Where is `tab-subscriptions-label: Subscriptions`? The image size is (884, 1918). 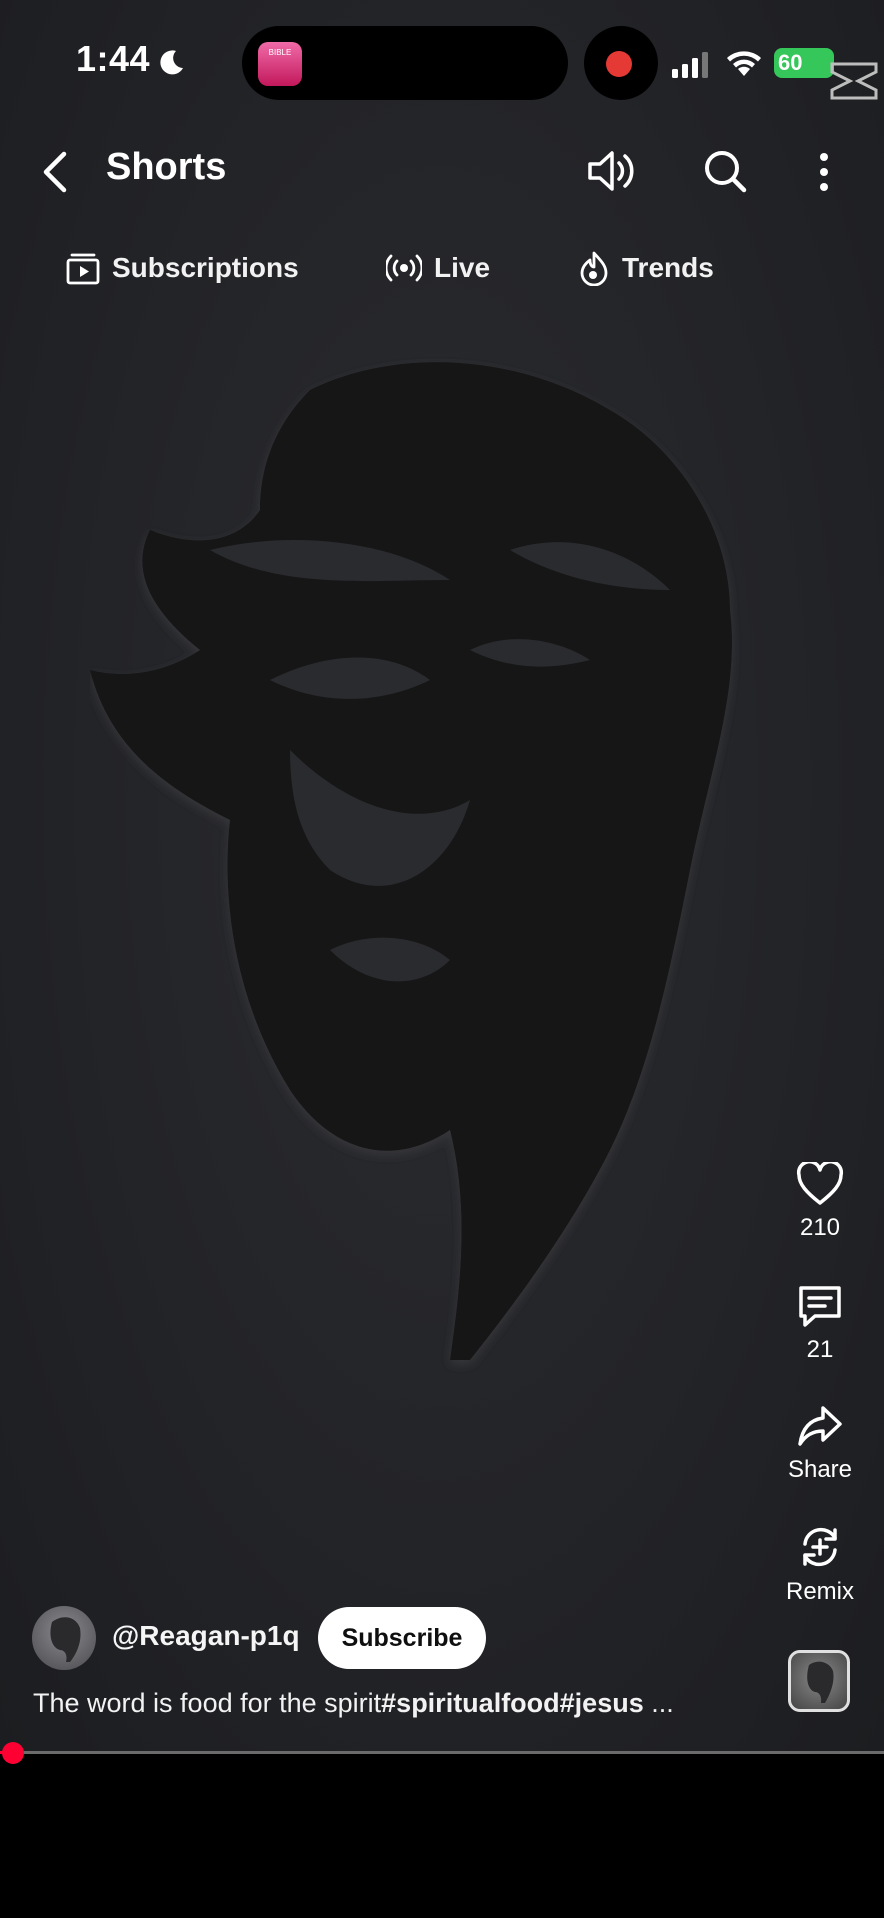 tab-subscriptions-label: Subscriptions is located at coordinates (205, 267).